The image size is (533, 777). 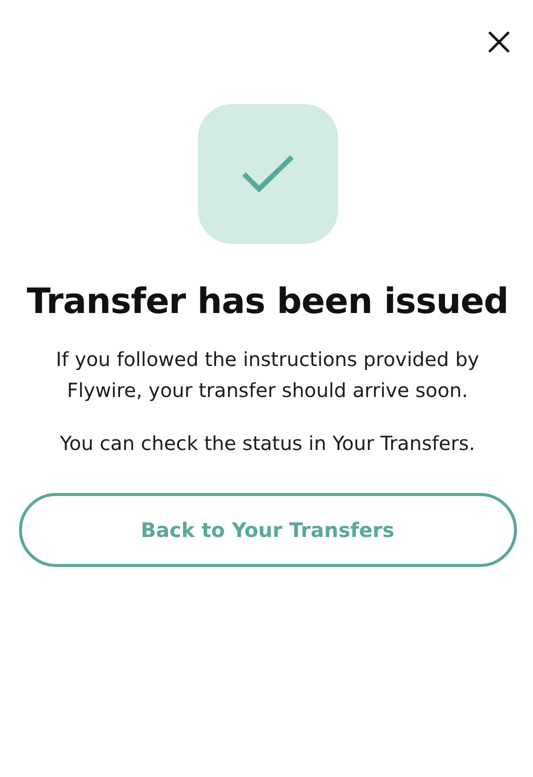 What do you see at coordinates (267, 174) in the screenshot?
I see `checkmark-icon` at bounding box center [267, 174].